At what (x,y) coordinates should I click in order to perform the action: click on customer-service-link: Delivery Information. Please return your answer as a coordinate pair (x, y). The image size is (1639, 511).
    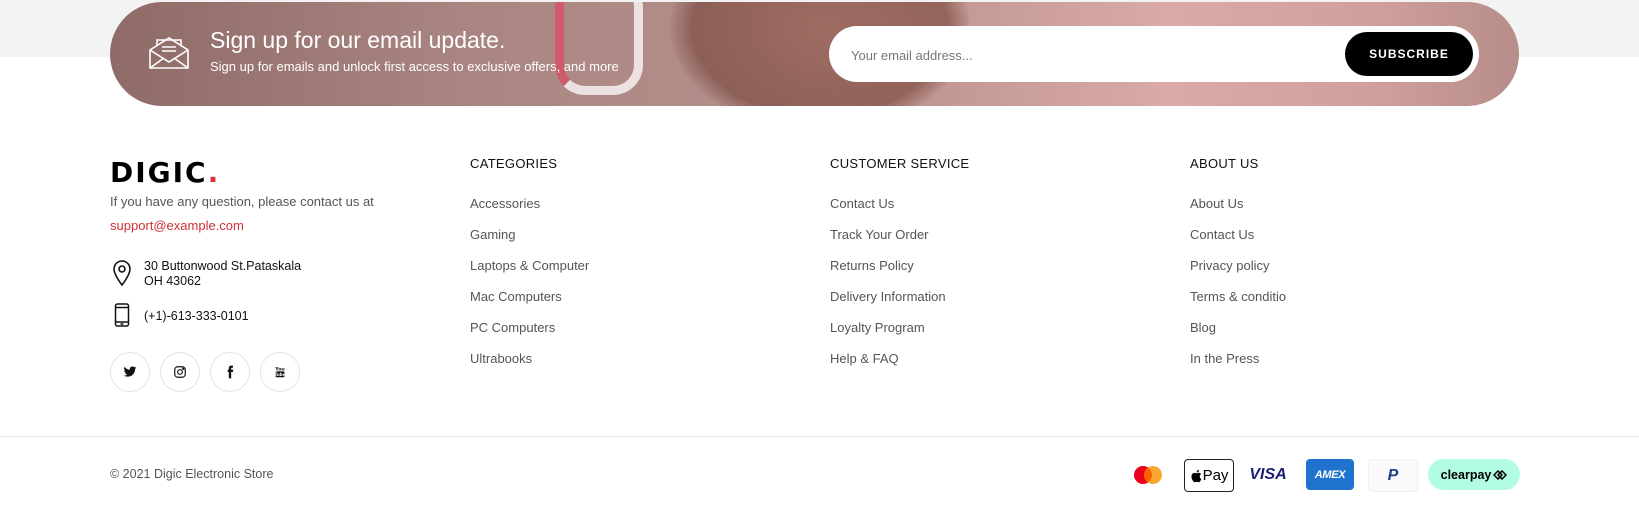
    Looking at the image, I should click on (888, 304).